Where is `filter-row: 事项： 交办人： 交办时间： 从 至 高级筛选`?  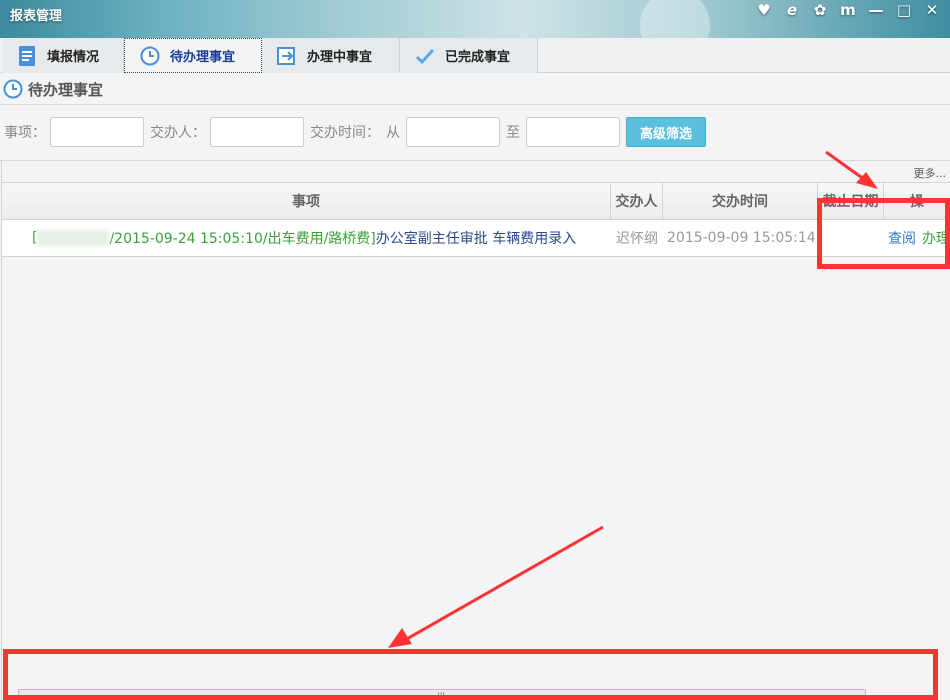
filter-row: 事项： 交办人： 交办时间： 从 至 高级筛选 is located at coordinates (353, 132).